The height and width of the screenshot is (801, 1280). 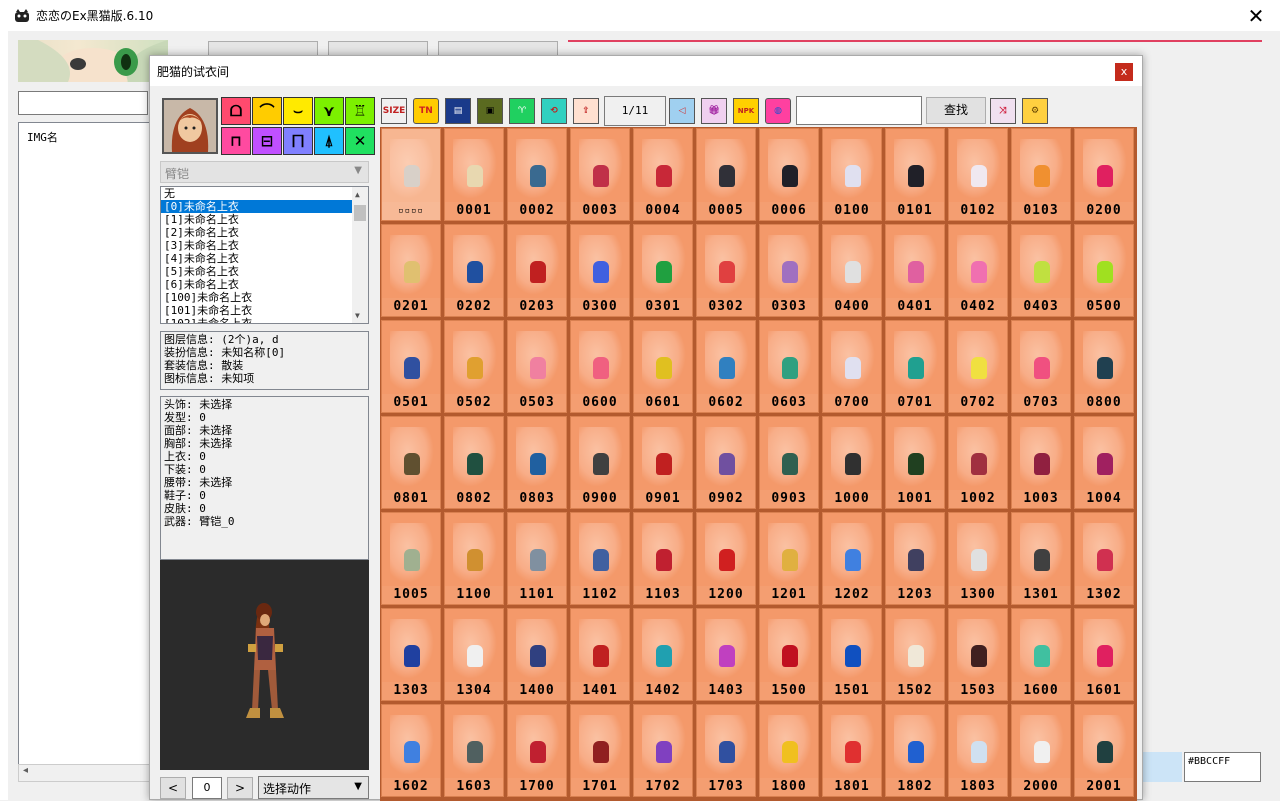 I want to click on list-item: [0]未命名上衣, so click(x=257, y=206).